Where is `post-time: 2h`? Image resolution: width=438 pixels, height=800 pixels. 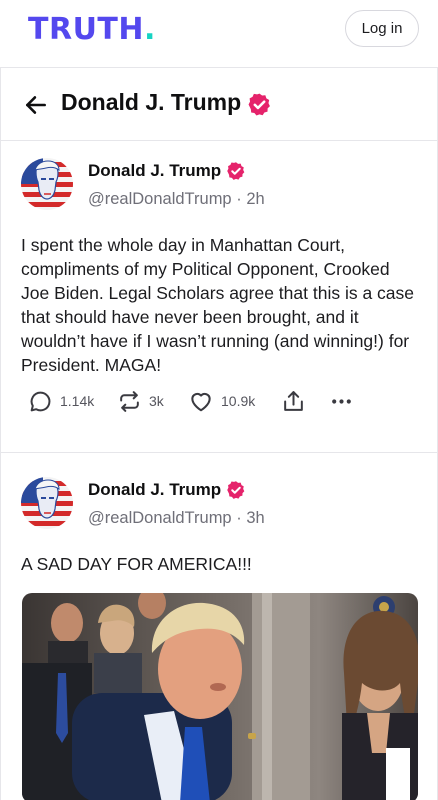
post-time: 2h is located at coordinates (255, 199).